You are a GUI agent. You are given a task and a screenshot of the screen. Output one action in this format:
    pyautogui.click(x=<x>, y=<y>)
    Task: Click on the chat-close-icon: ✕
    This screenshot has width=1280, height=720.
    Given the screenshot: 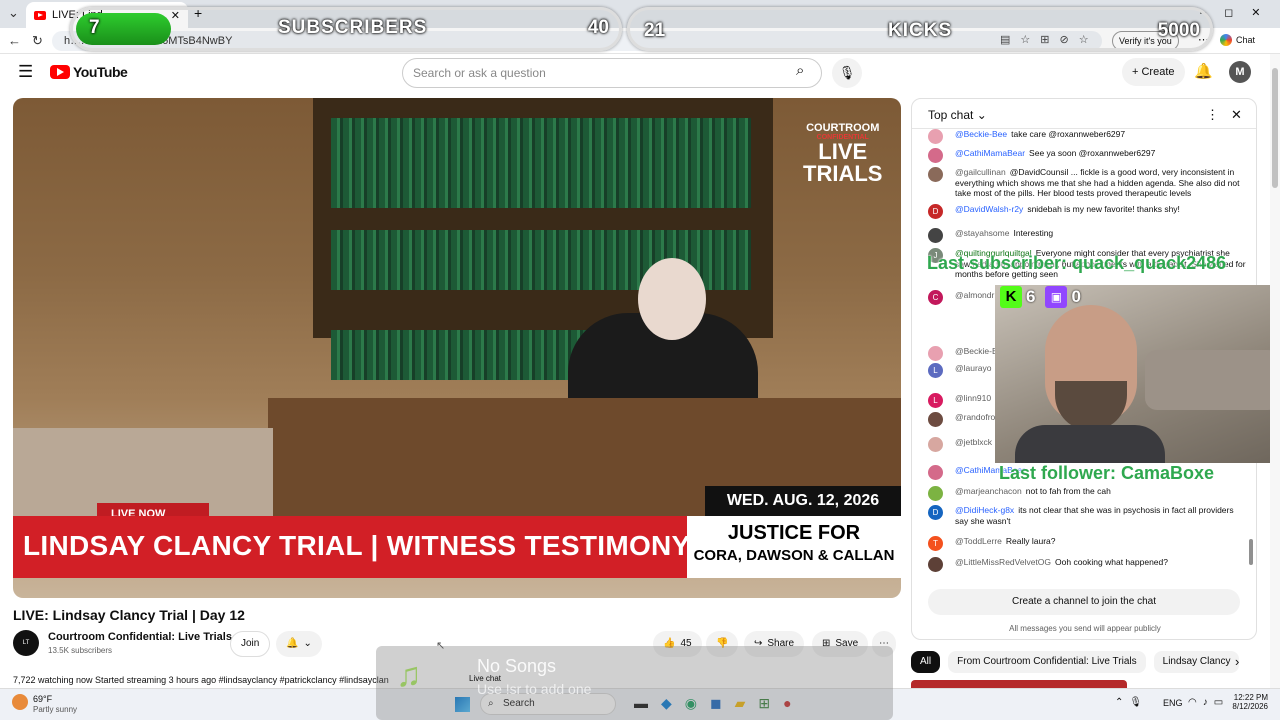 What is the action you would take?
    pyautogui.click(x=1236, y=115)
    